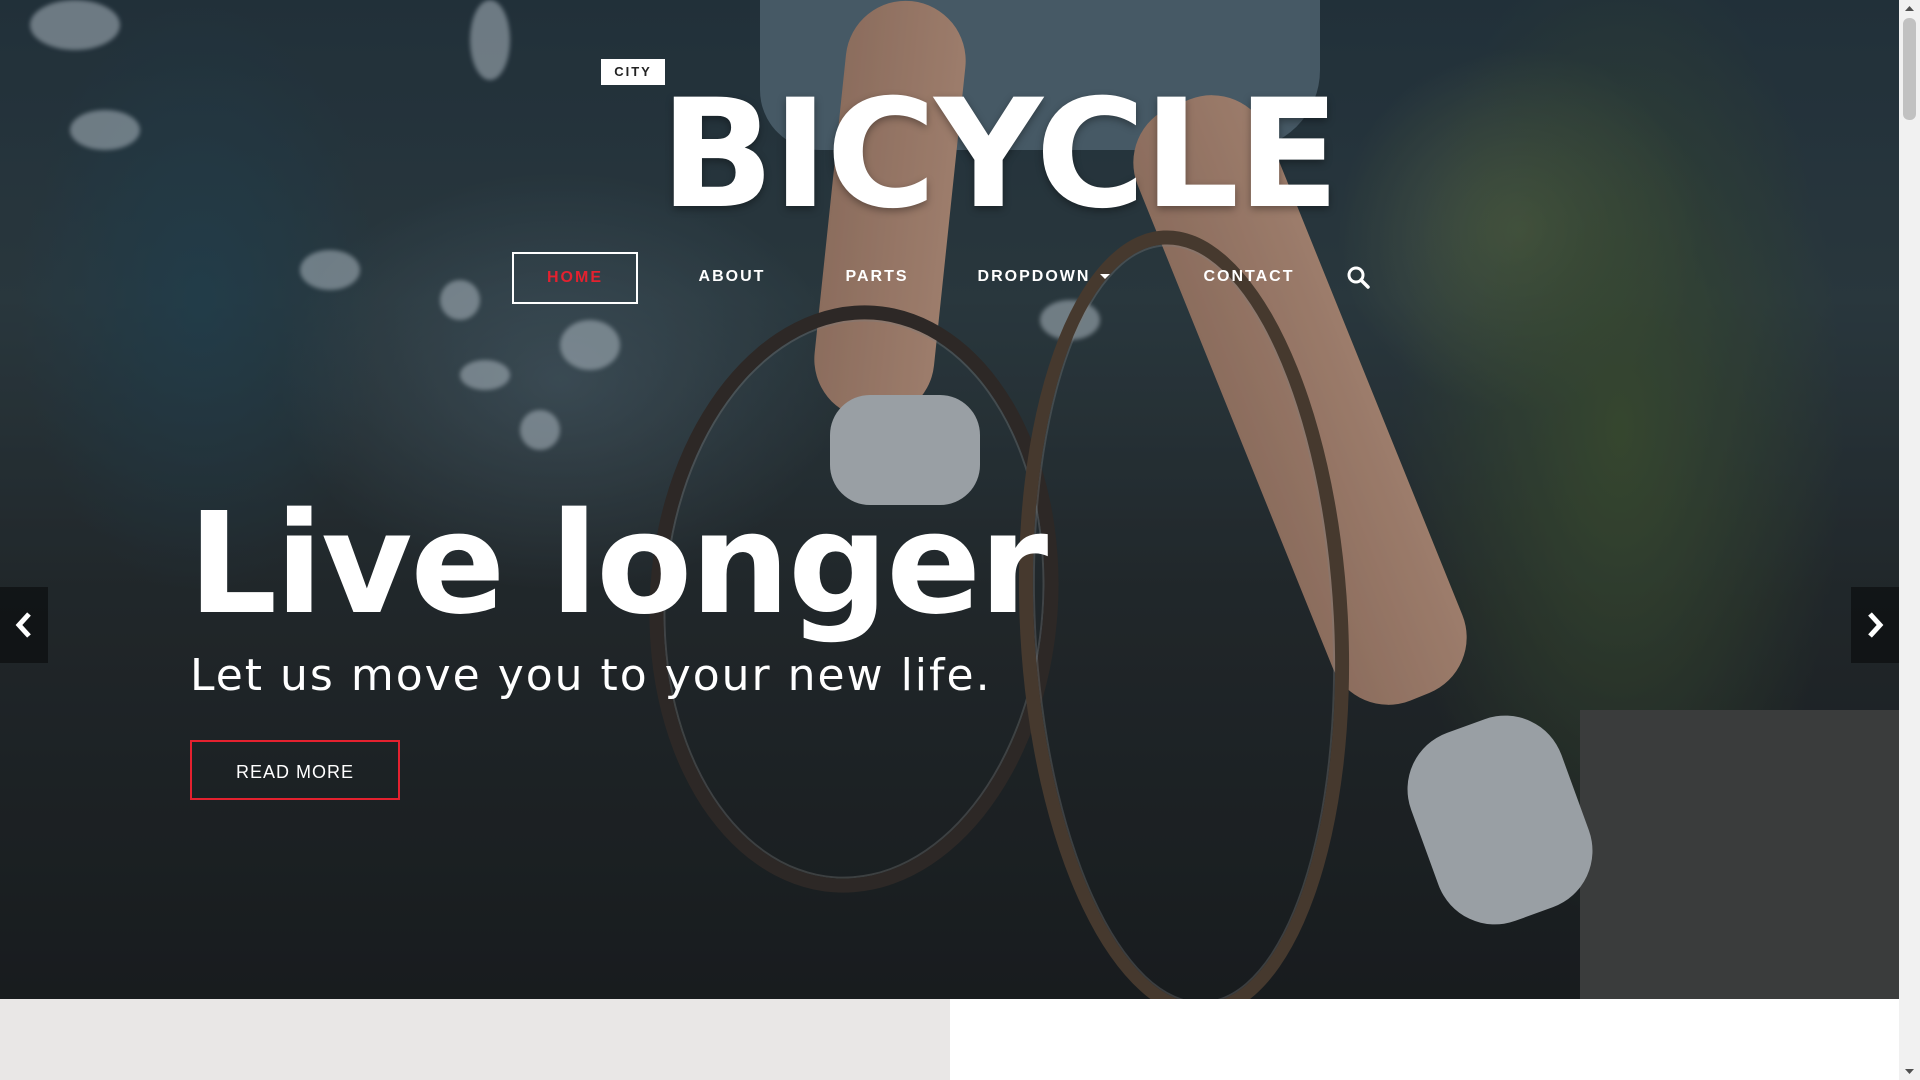 This screenshot has width=1920, height=1080. I want to click on nav-parts: PARTS, so click(877, 277).